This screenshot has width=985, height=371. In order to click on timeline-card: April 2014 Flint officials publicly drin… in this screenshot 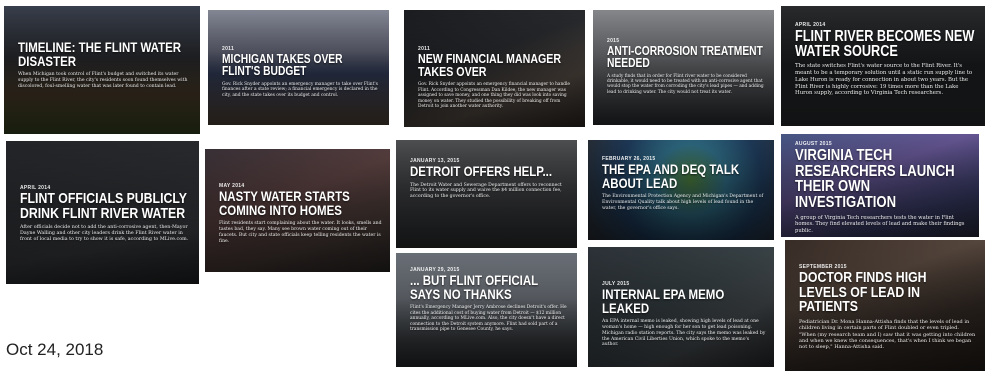, I will do `click(102, 212)`.